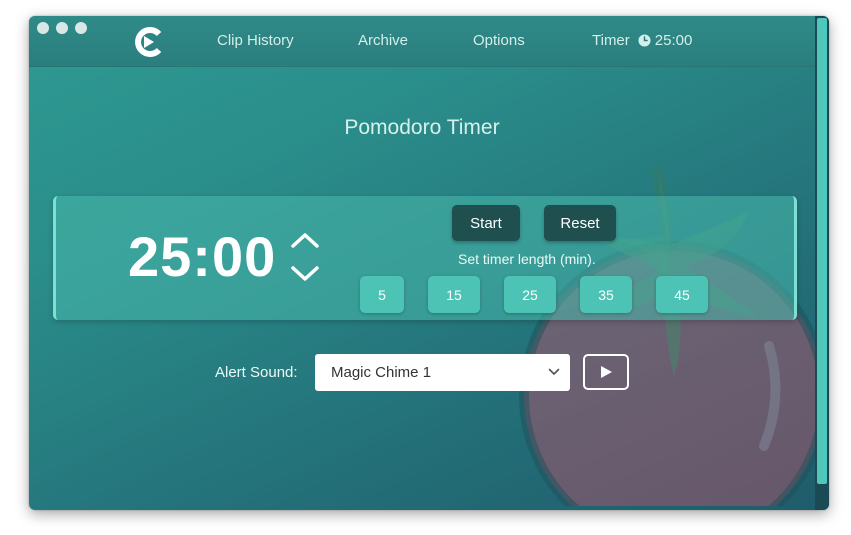  I want to click on preset-35-button: 35, so click(606, 294).